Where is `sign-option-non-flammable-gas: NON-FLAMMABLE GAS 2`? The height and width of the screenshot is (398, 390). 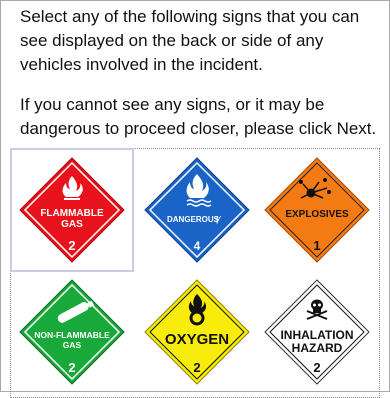 sign-option-non-flammable-gas: NON-FLAMMABLE GAS 2 is located at coordinates (72, 332).